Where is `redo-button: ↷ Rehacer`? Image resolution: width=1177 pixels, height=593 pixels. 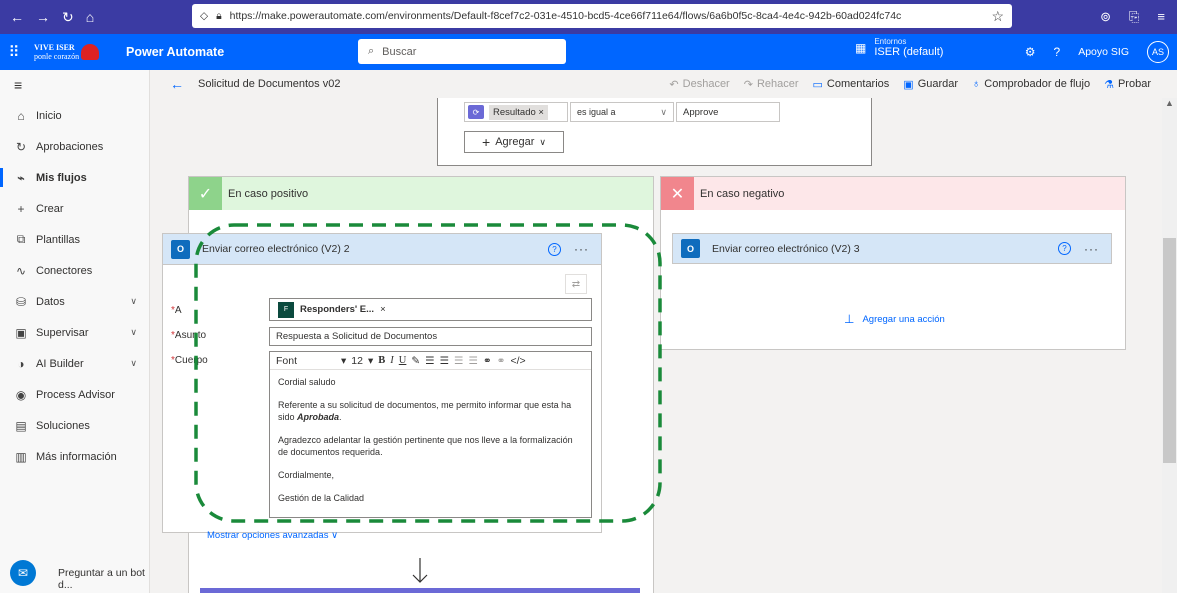 redo-button: ↷ Rehacer is located at coordinates (771, 84).